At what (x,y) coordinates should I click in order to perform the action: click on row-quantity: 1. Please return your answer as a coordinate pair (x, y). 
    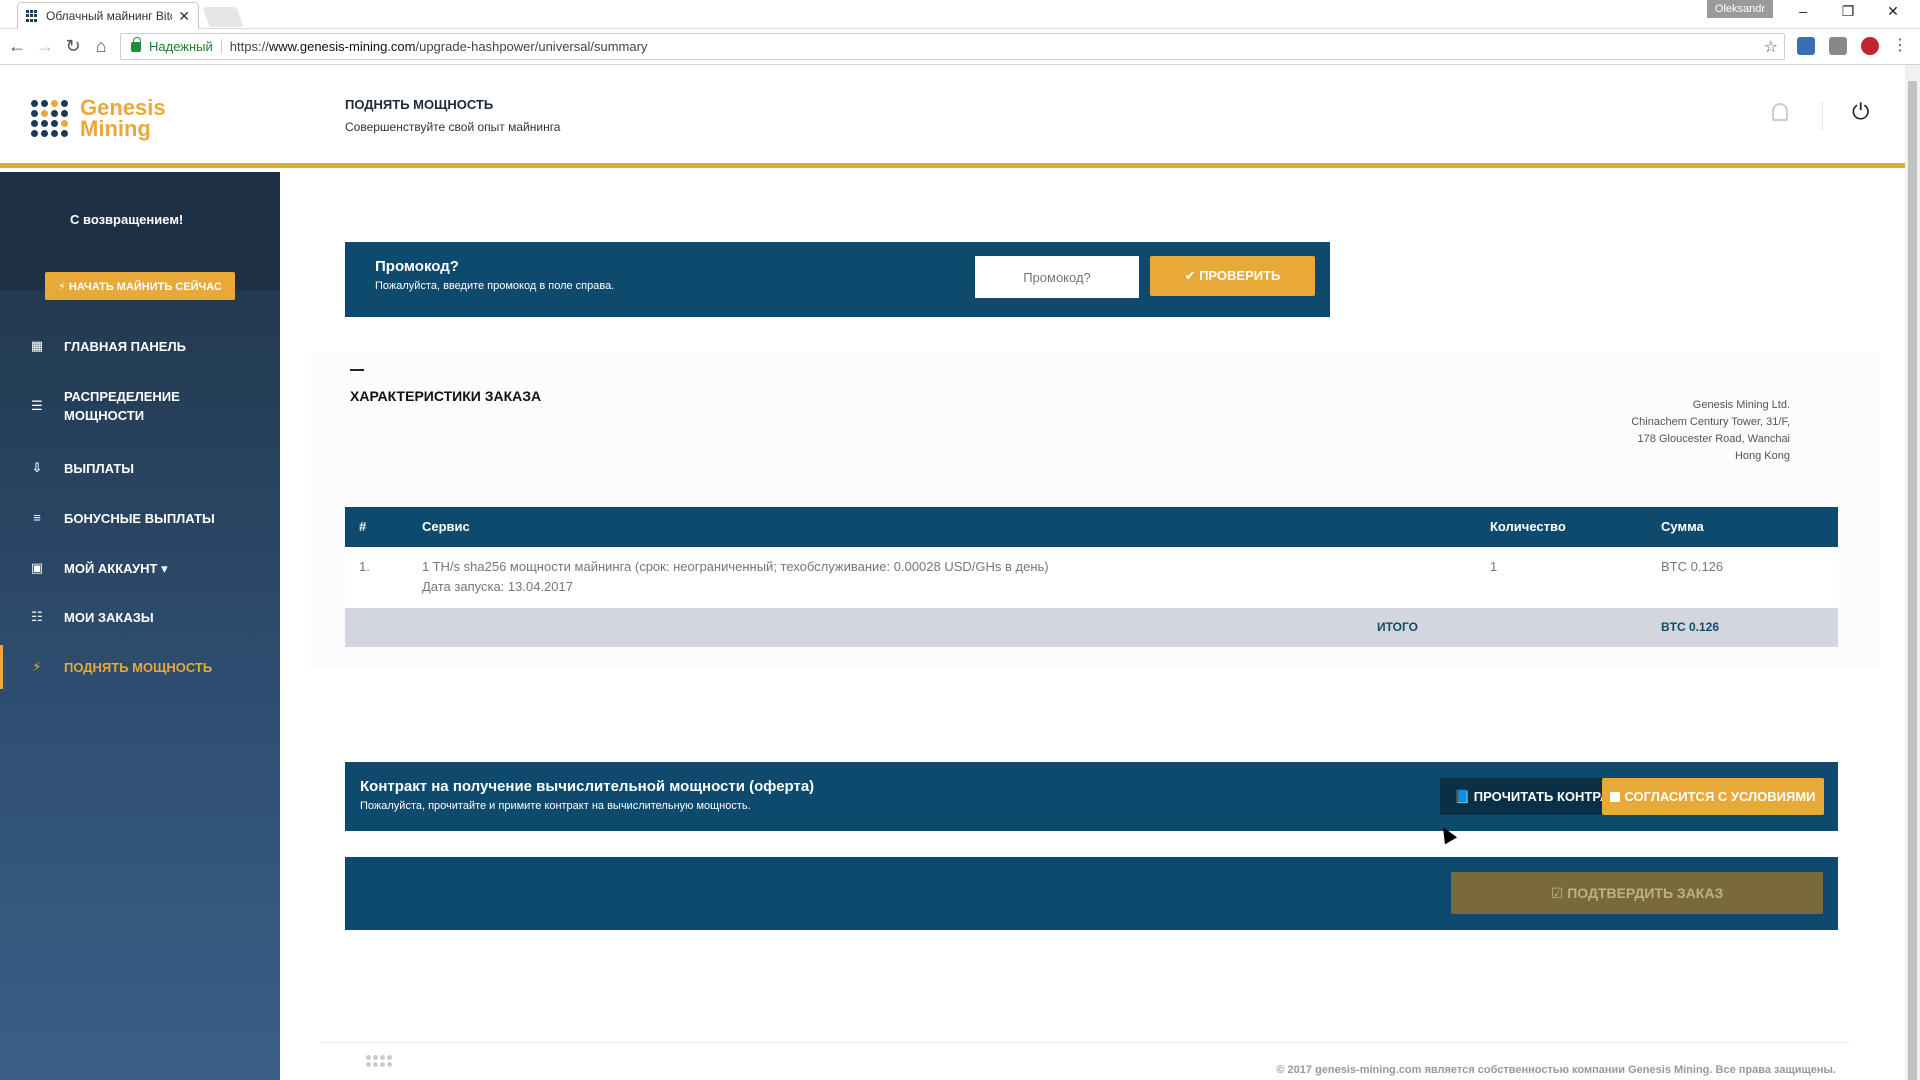
    Looking at the image, I should click on (1494, 566).